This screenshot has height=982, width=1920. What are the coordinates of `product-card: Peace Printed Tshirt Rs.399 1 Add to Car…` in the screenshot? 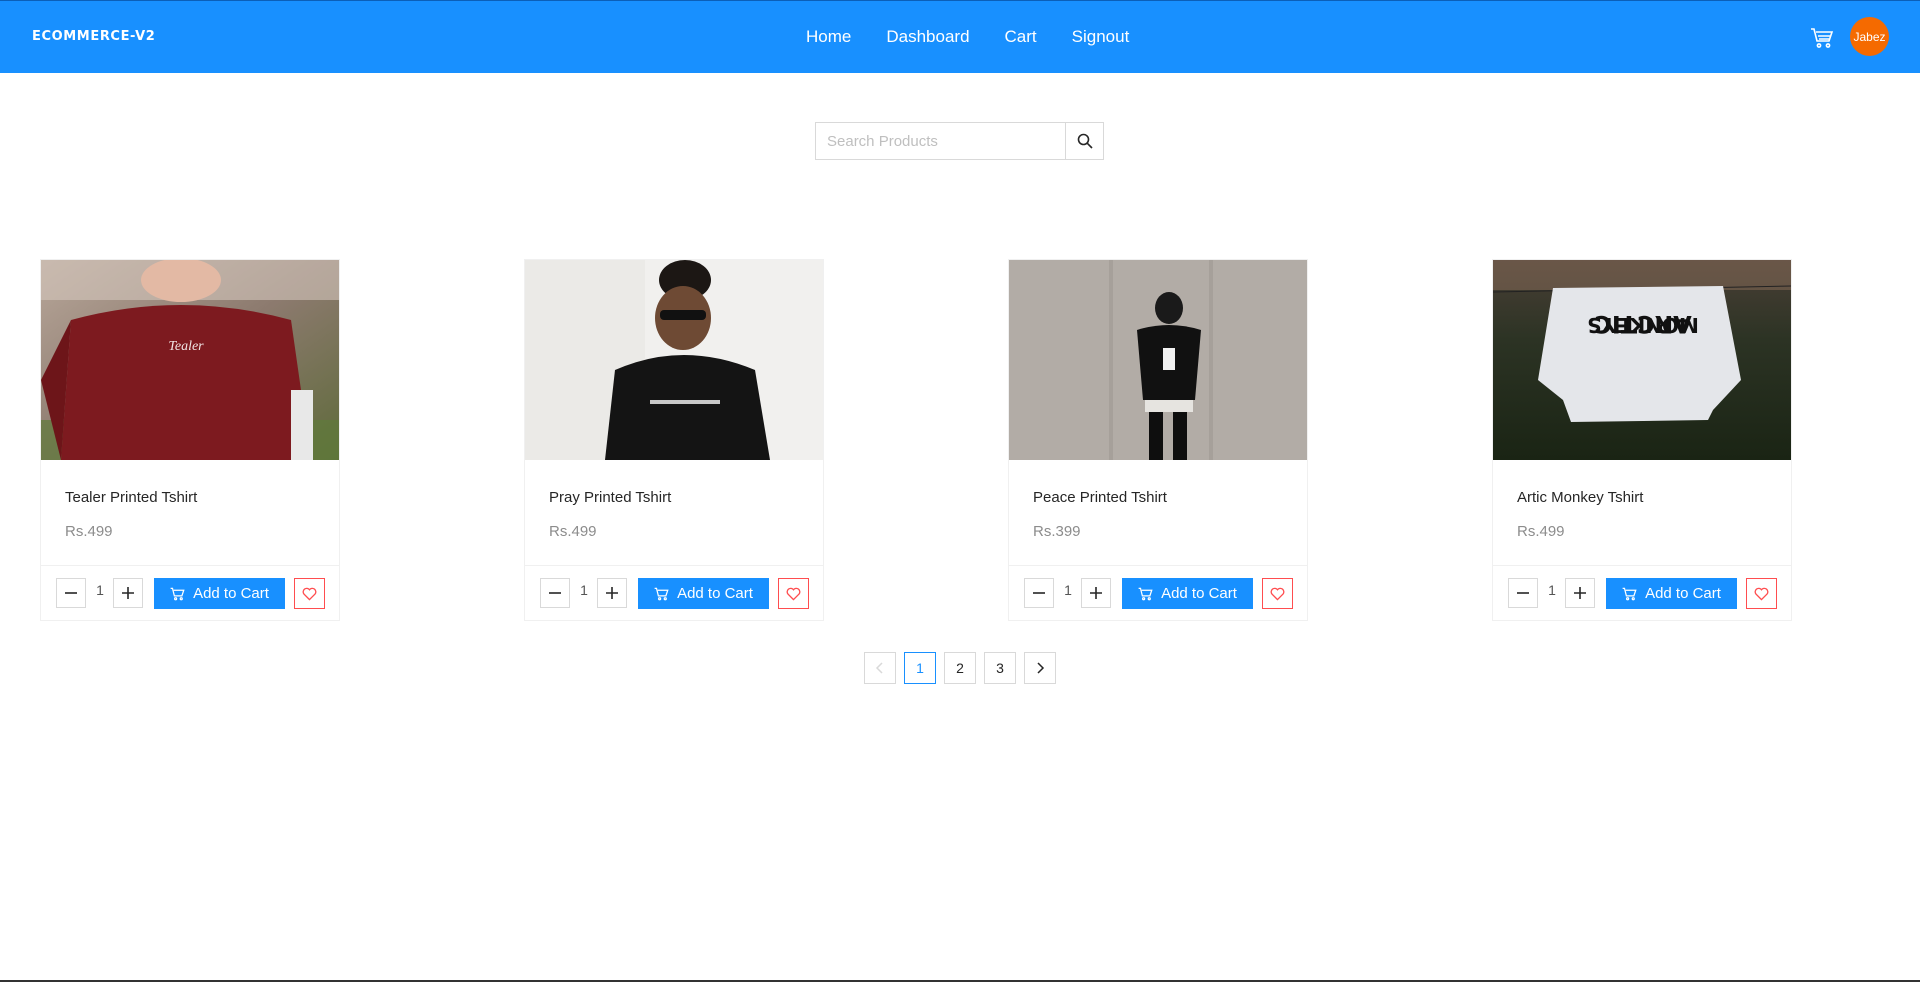 It's located at (1158, 440).